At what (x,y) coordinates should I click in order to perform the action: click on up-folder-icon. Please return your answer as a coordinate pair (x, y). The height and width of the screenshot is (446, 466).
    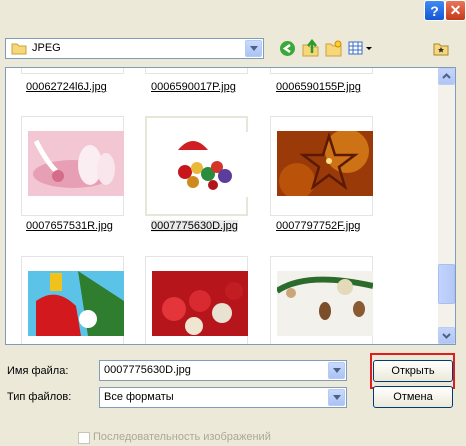
    Looking at the image, I should click on (311, 48).